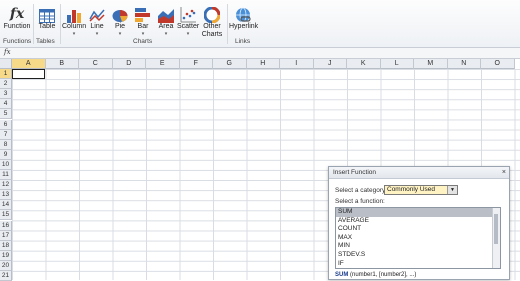  Describe the element at coordinates (431, 64) in the screenshot. I see `column-header: M` at that location.